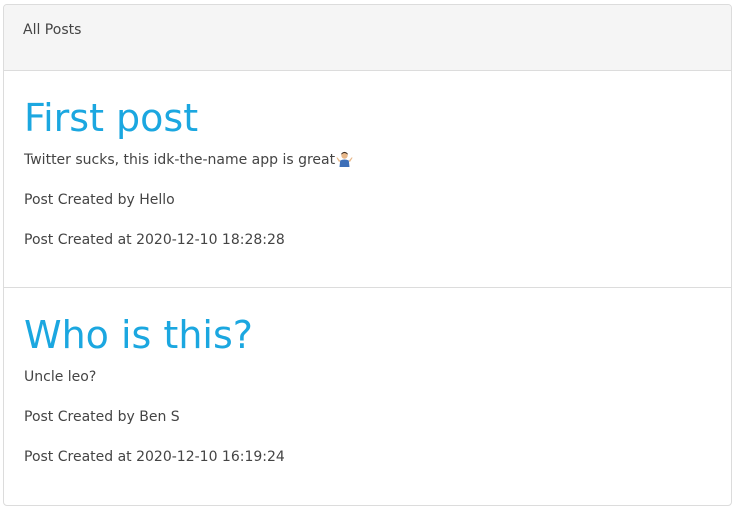  What do you see at coordinates (99, 200) in the screenshot?
I see `post-author: Post Created by Hello` at bounding box center [99, 200].